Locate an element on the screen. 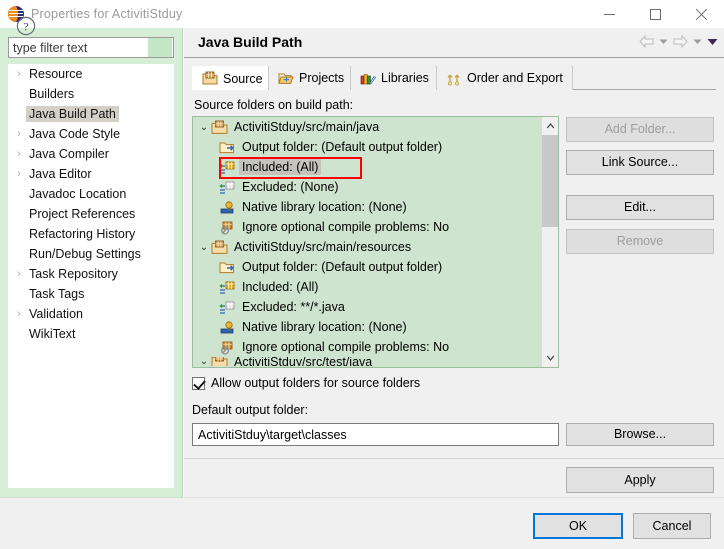 The height and width of the screenshot is (549, 724). back-arrow-icon is located at coordinates (646, 41).